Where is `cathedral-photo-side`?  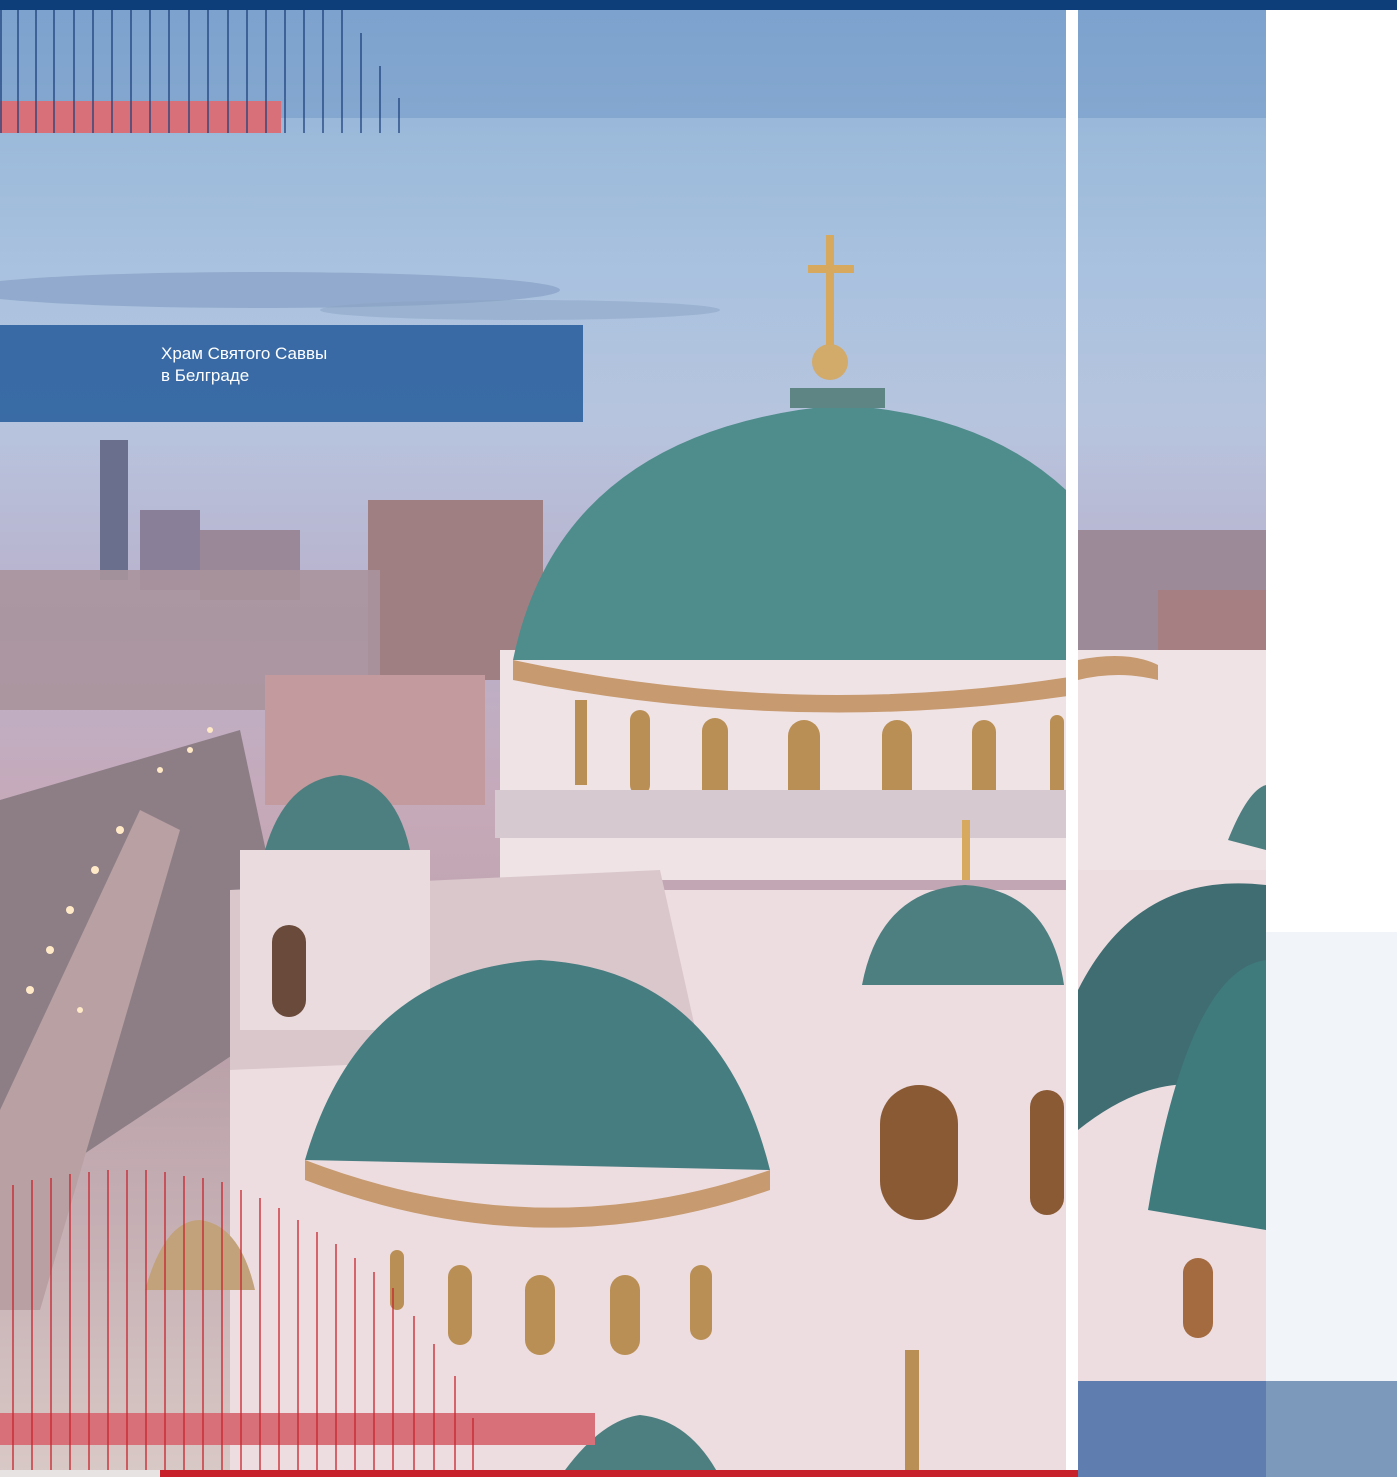
cathedral-photo-side is located at coordinates (1172, 743).